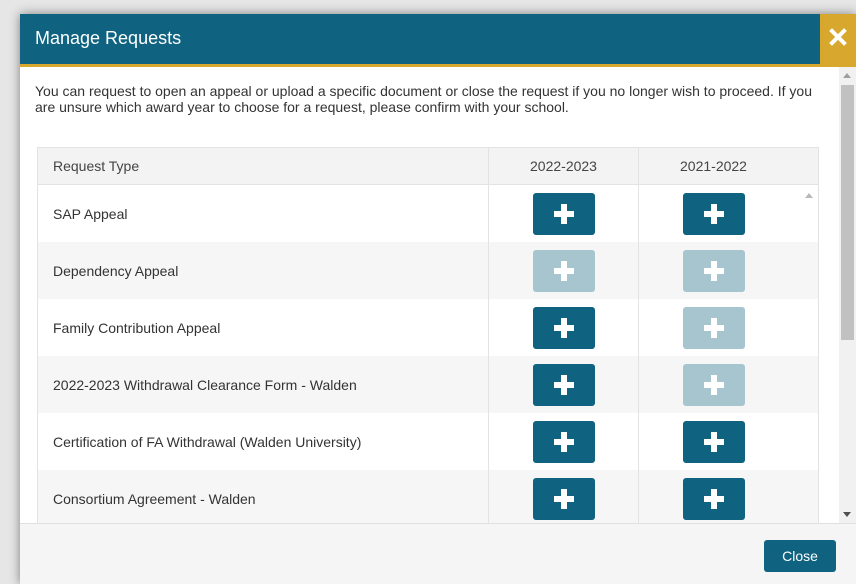 The height and width of the screenshot is (584, 856). What do you see at coordinates (713, 166) in the screenshot?
I see `header-2021-2022: 2021-2022` at bounding box center [713, 166].